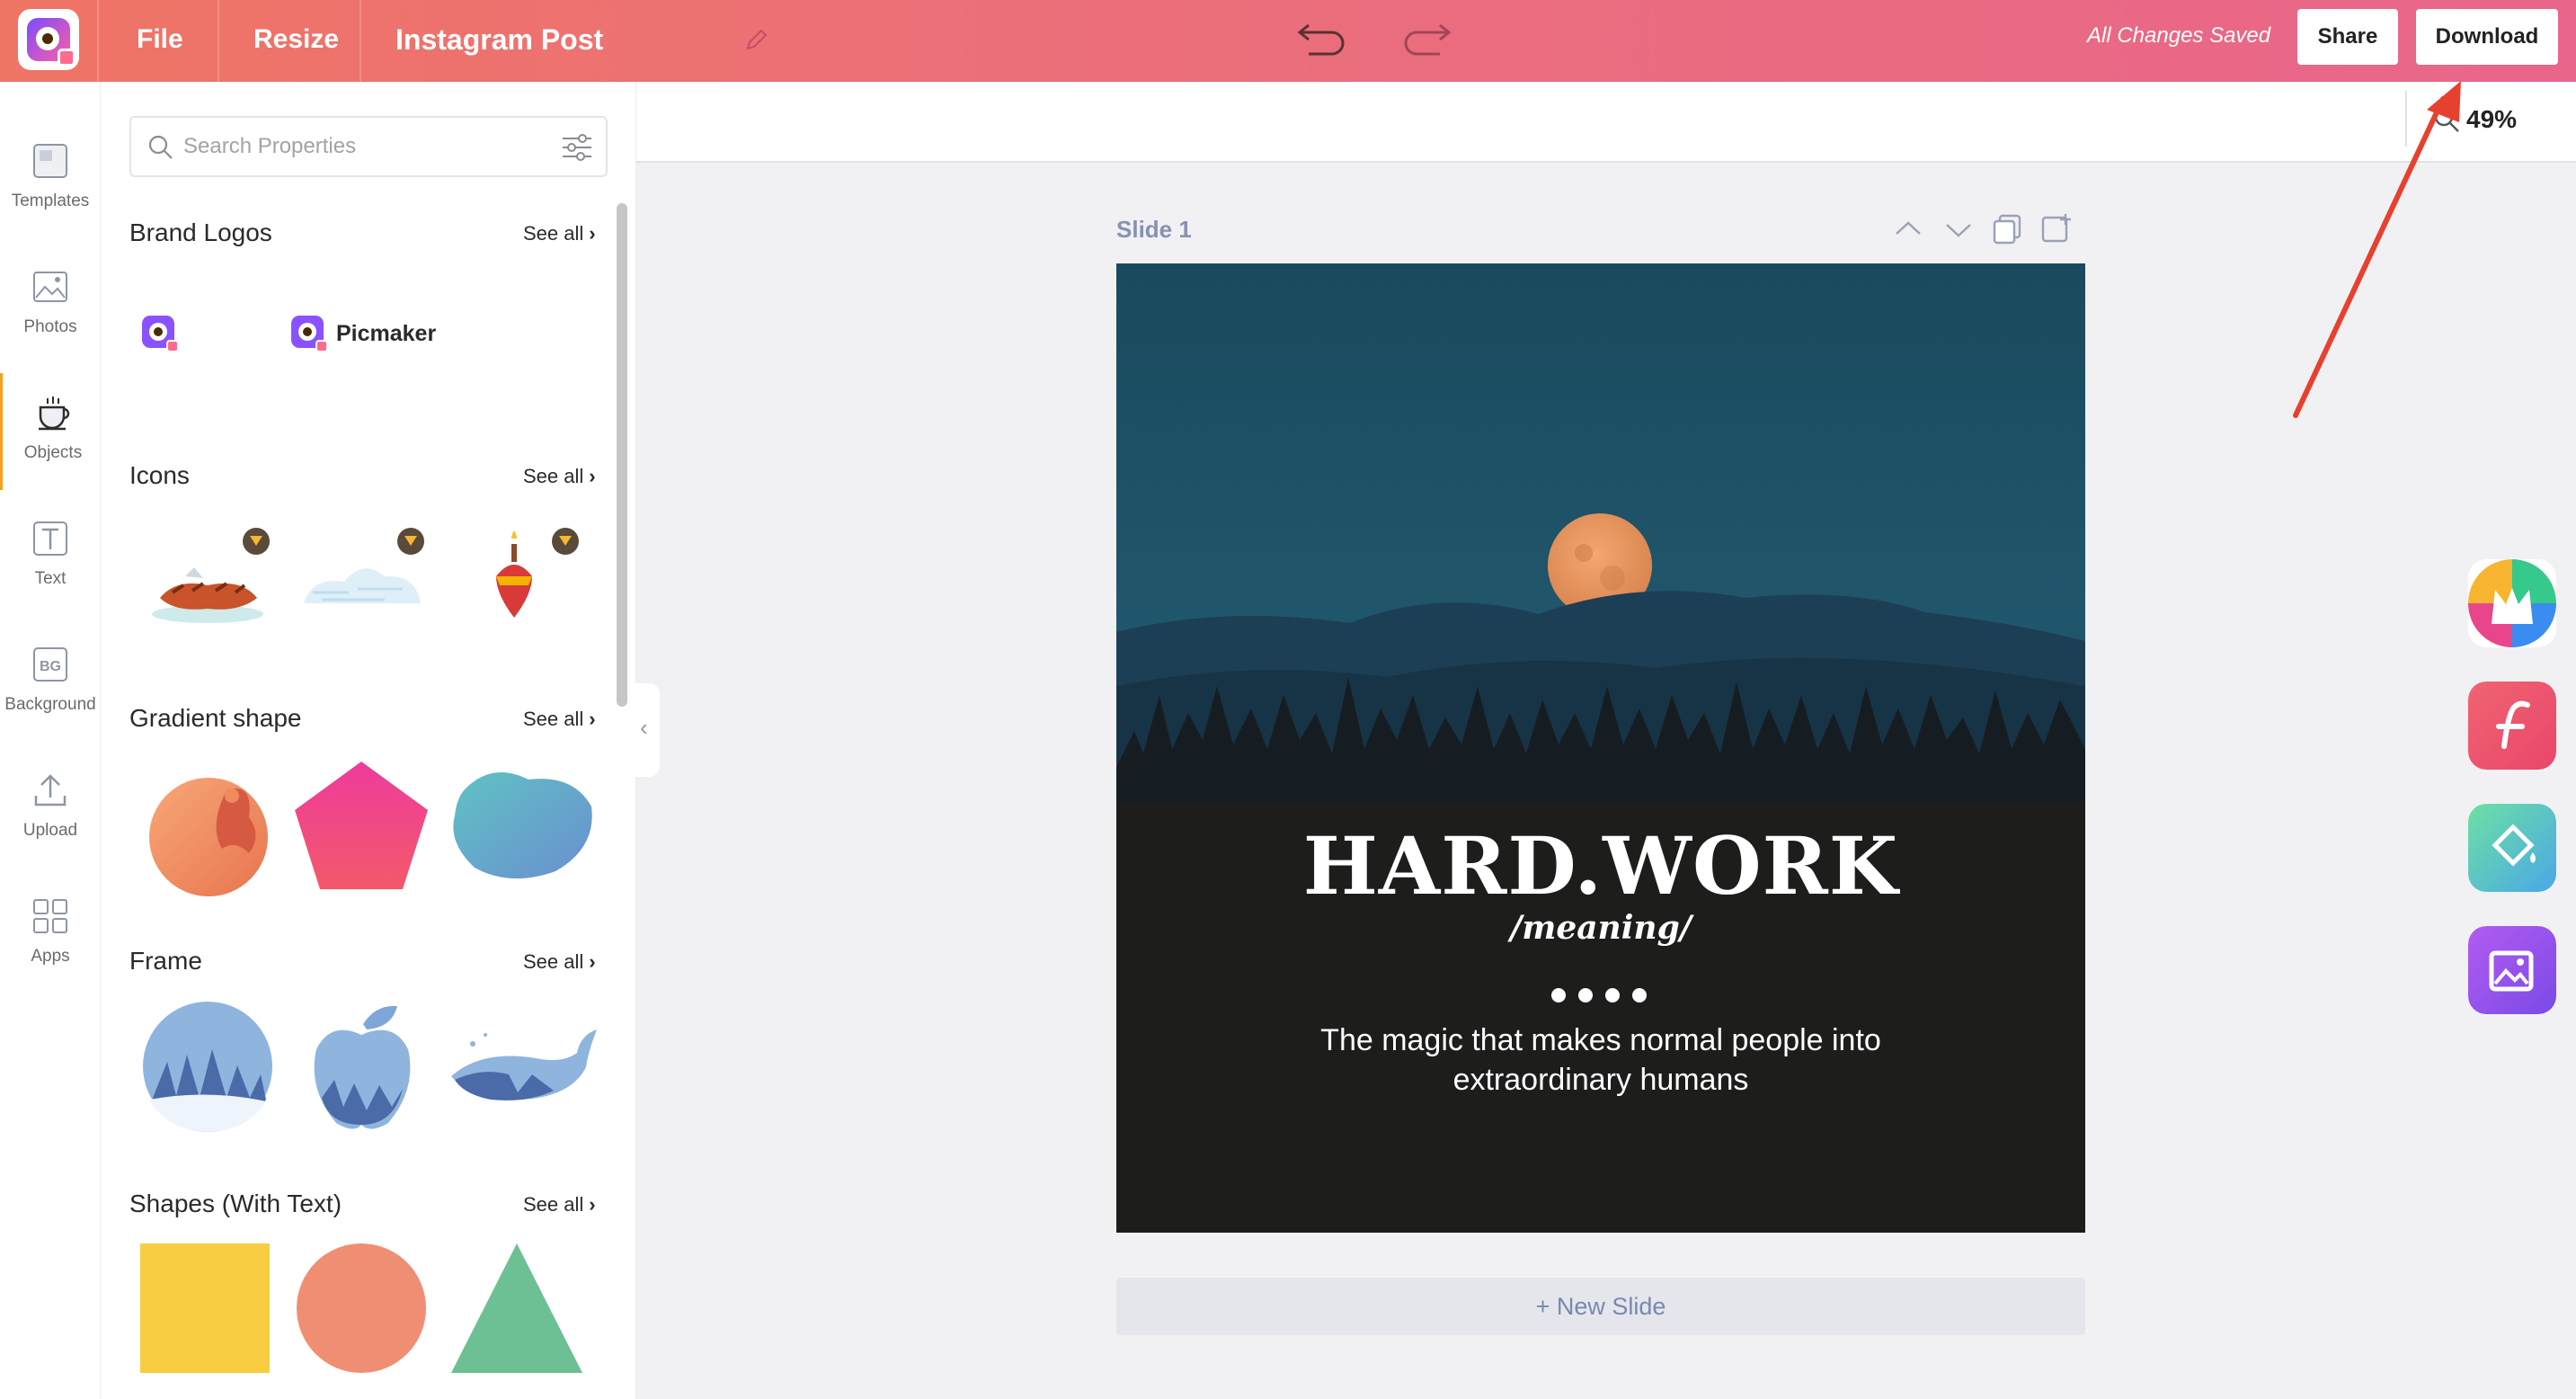 This screenshot has height=1399, width=2576. I want to click on document-title: Instagram Post, so click(499, 41).